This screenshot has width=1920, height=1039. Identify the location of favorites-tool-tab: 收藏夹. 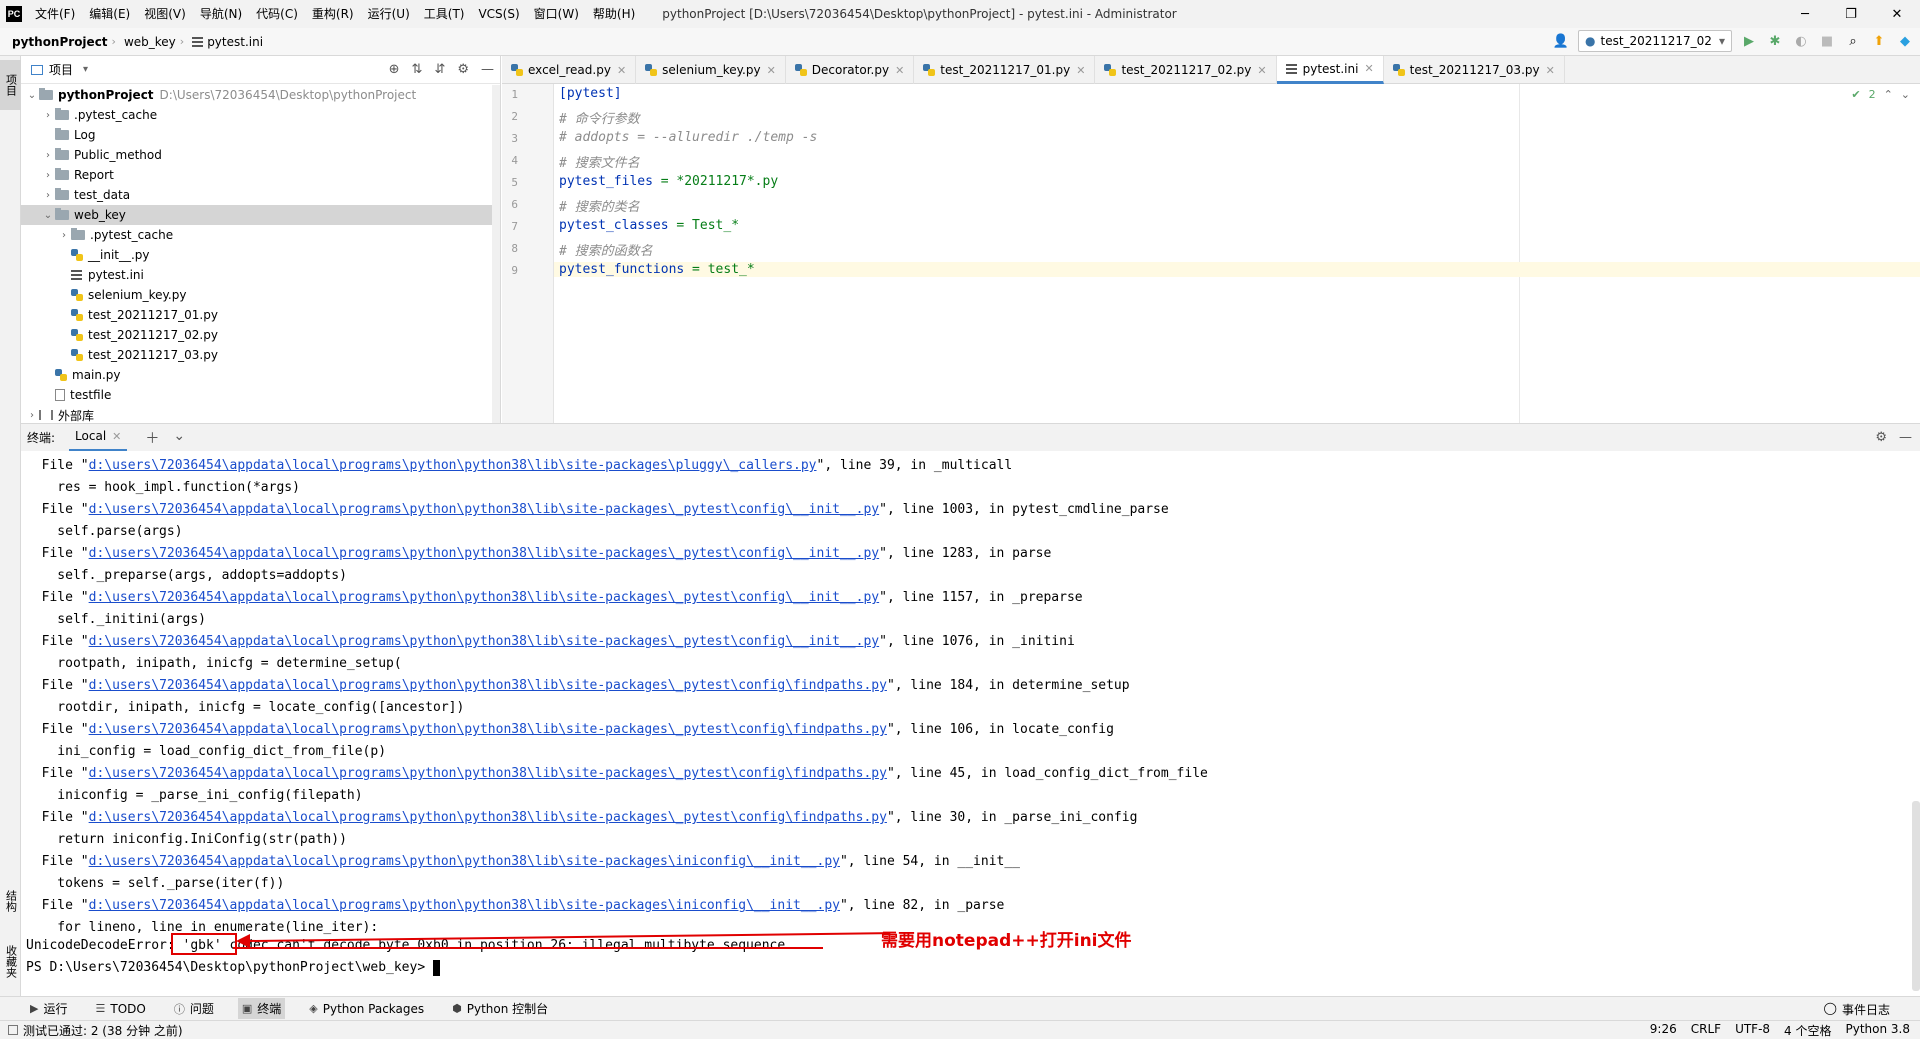
(10, 961).